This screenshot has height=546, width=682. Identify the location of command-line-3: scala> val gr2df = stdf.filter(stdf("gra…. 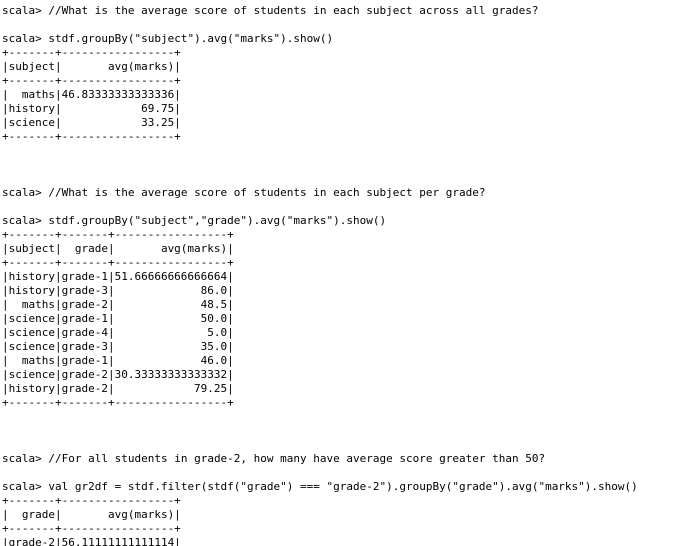
(342, 487).